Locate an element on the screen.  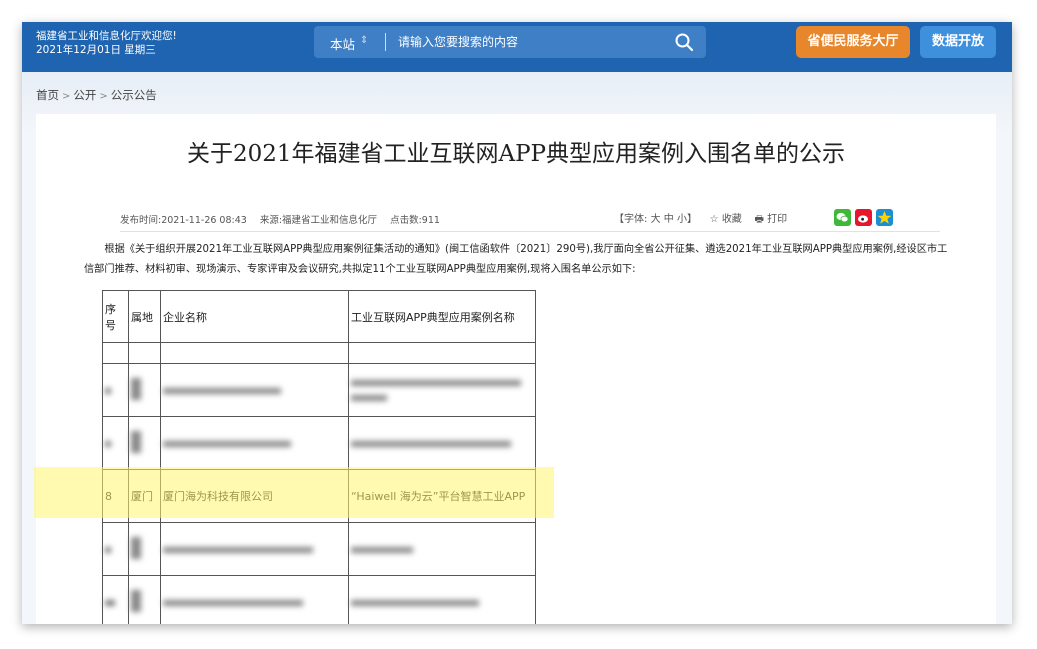
search-bar: 本站 ⇕ is located at coordinates (510, 42).